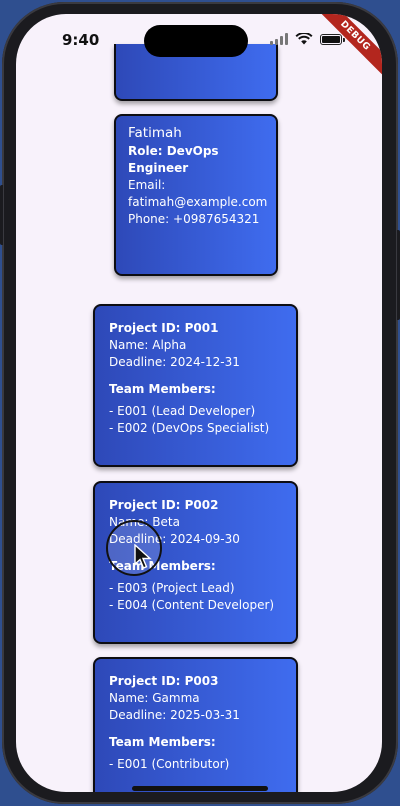 The height and width of the screenshot is (806, 400). Describe the element at coordinates (279, 39) in the screenshot. I see `signal-icon` at that location.